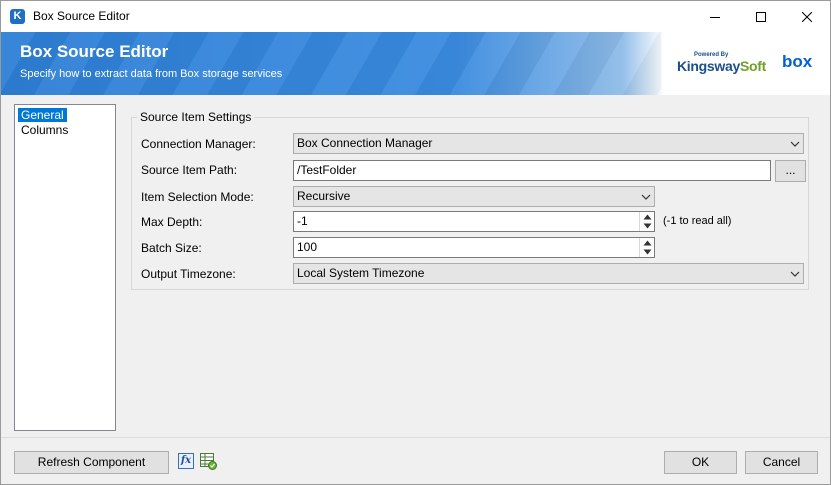 This screenshot has height=485, width=831. What do you see at coordinates (646, 221) in the screenshot?
I see `max-depth-spin-buttons` at bounding box center [646, 221].